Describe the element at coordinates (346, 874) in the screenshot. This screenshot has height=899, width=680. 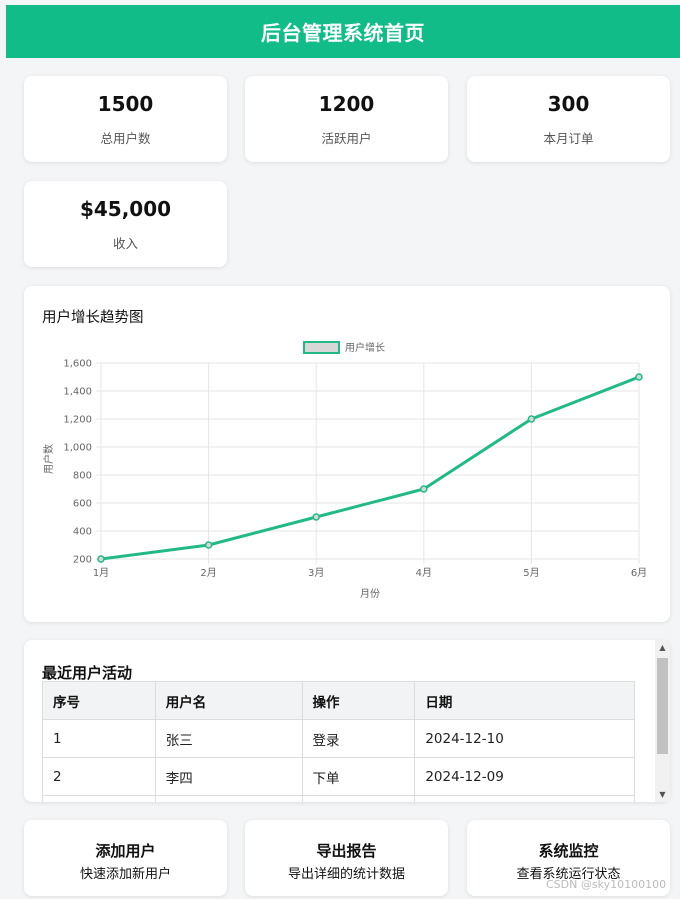
I see `action-desc: 导出详细的统计数据` at that location.